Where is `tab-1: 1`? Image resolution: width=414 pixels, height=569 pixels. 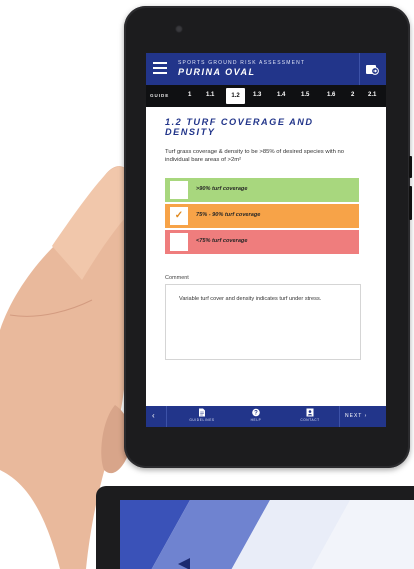 tab-1: 1 is located at coordinates (189, 95).